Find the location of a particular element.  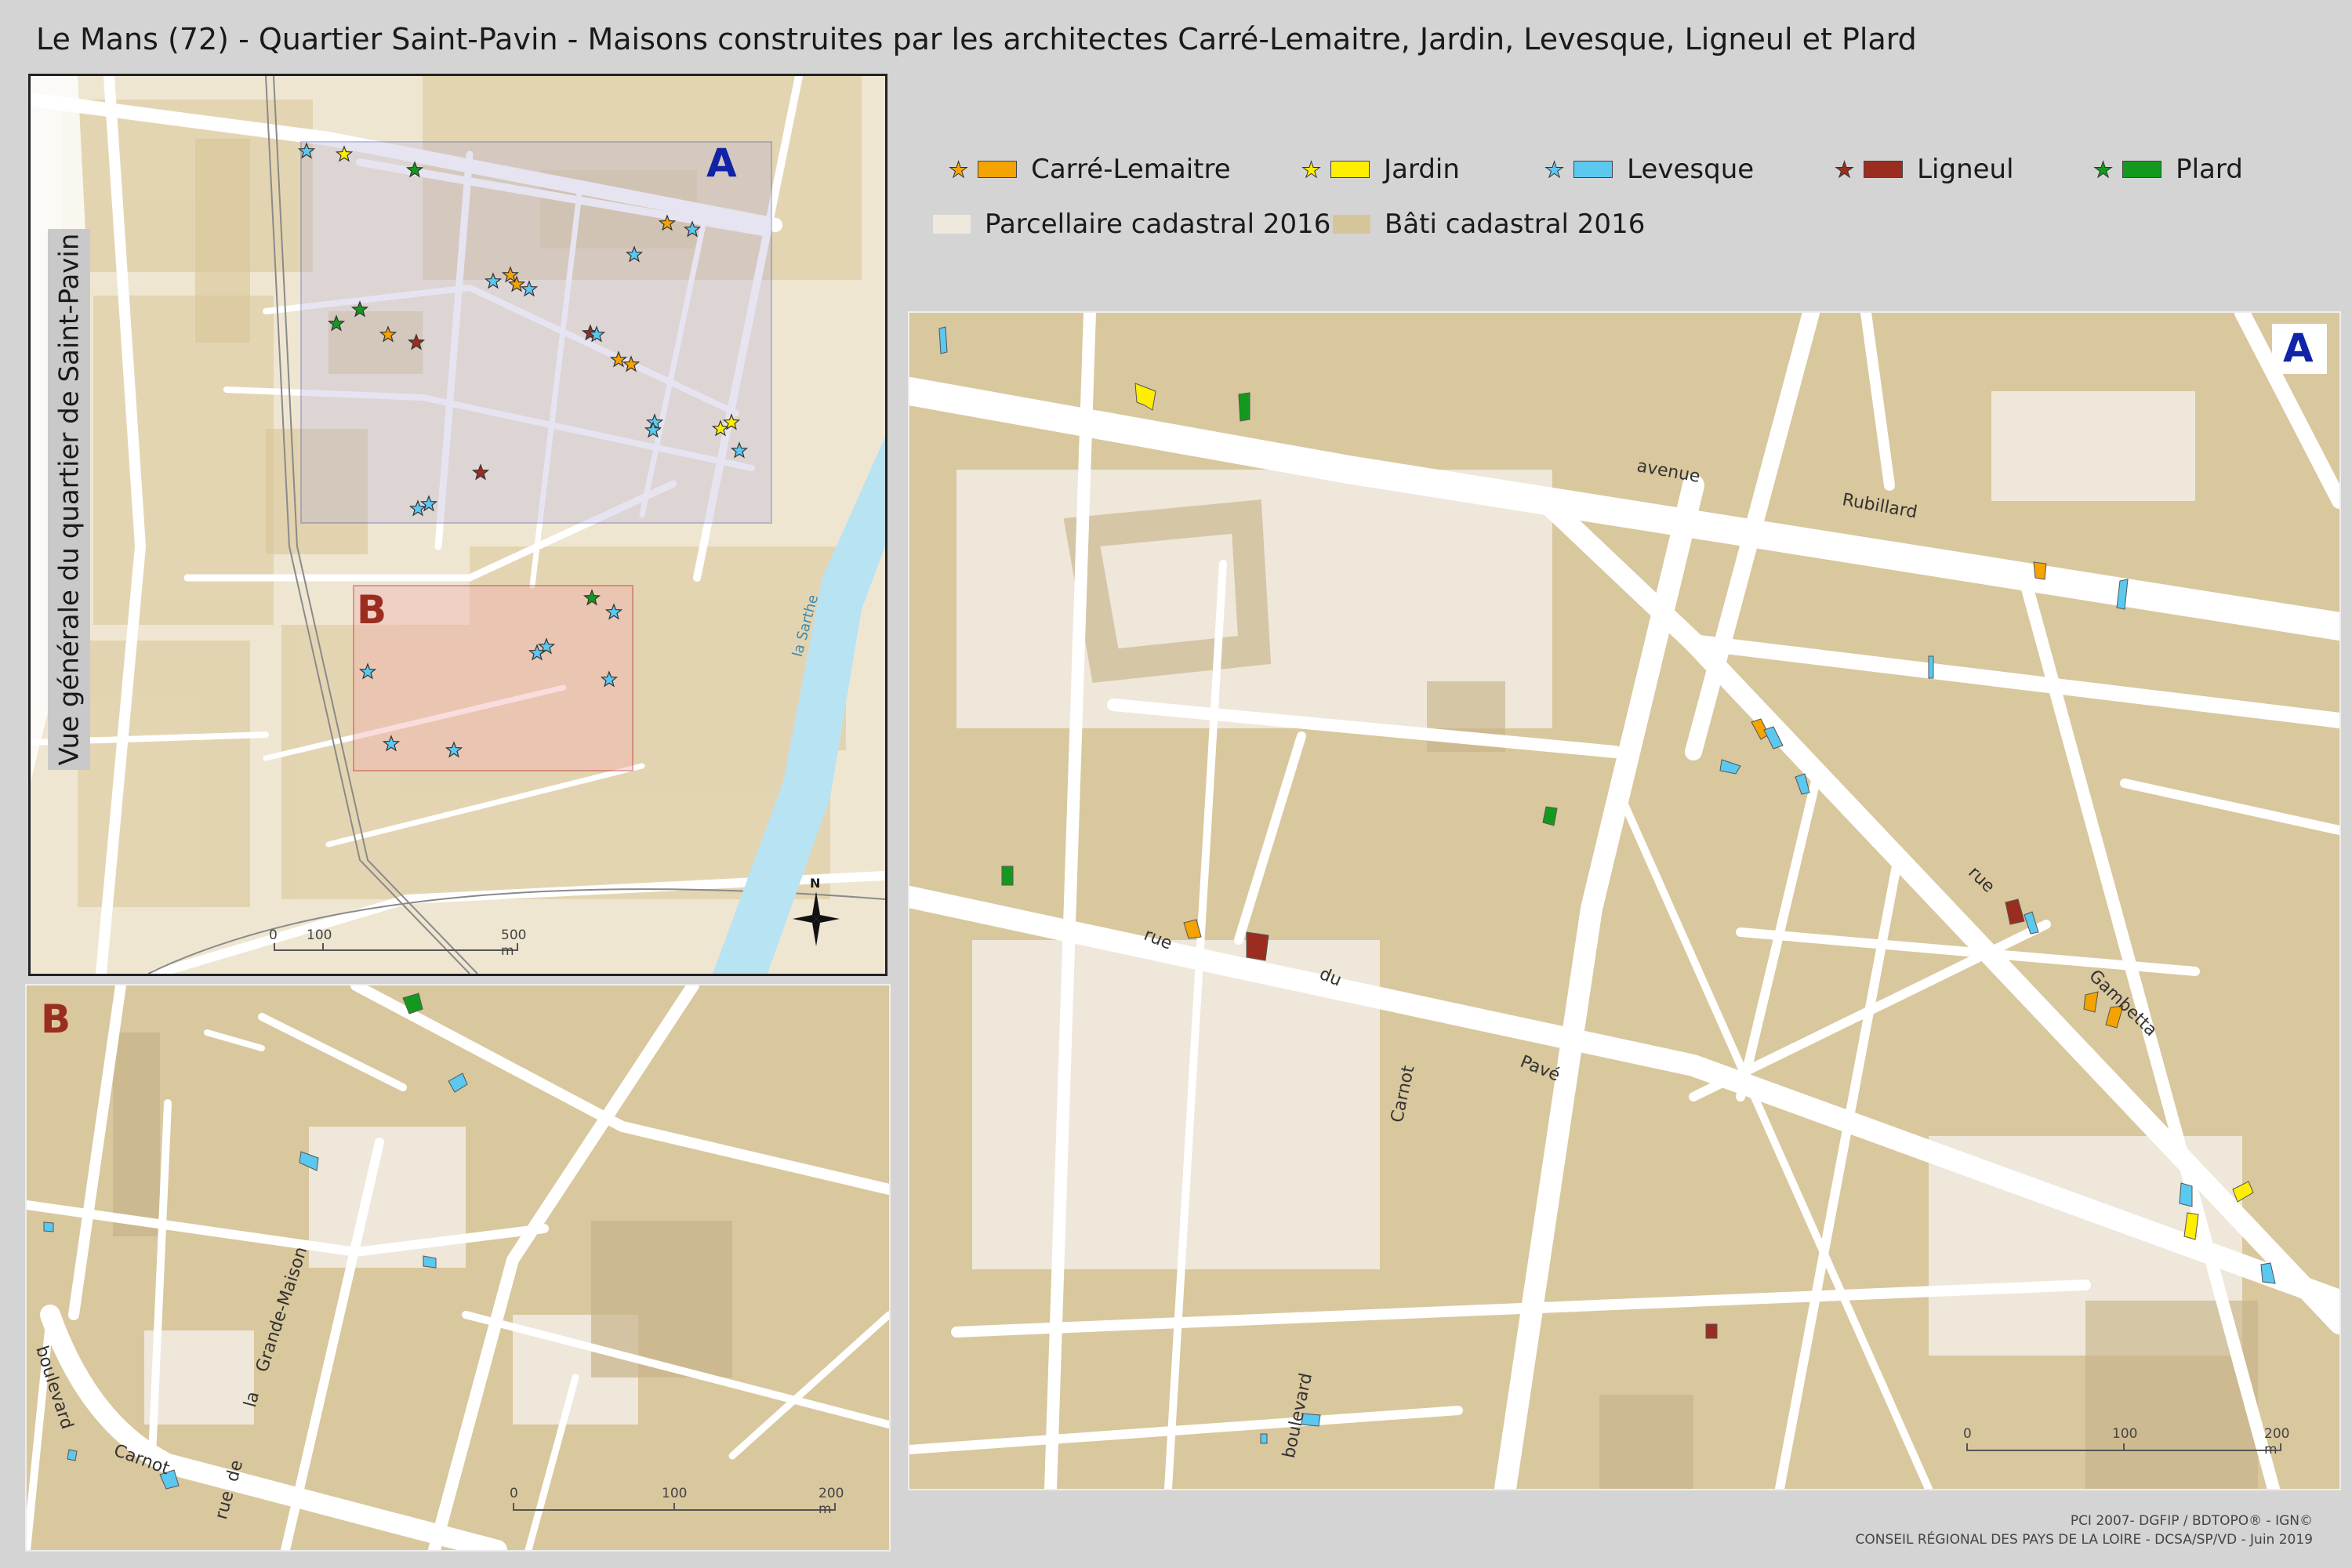

overview-box-a-letter: A is located at coordinates (721, 163).